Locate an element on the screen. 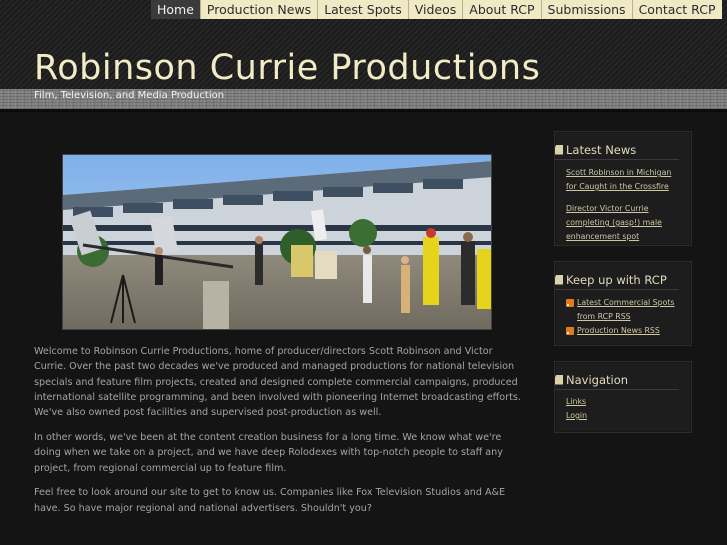  rss-feed-link: Production News RSS is located at coordinates (618, 331).